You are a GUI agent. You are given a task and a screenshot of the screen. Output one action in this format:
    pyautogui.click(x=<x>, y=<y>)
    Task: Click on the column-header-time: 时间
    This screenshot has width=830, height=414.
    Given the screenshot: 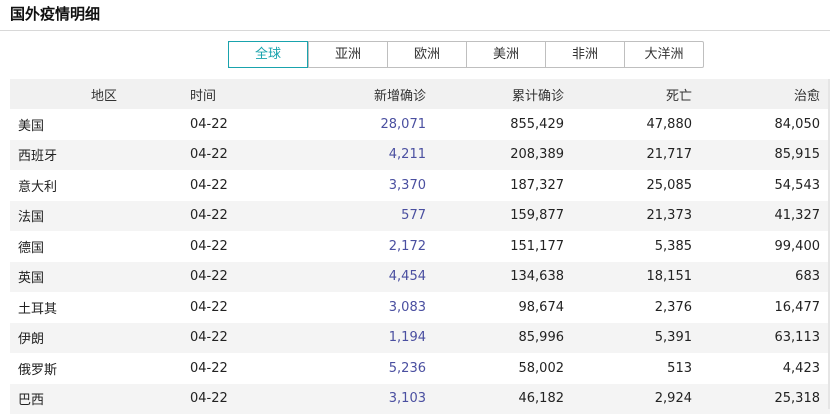 What is the action you would take?
    pyautogui.click(x=260, y=94)
    